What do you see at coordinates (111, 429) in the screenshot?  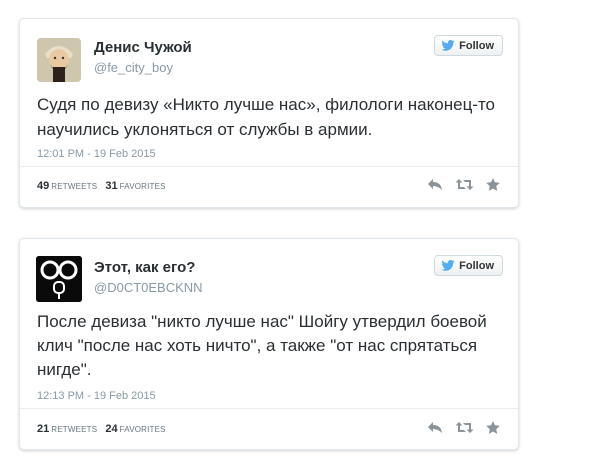 I see `favorite-count: 24` at bounding box center [111, 429].